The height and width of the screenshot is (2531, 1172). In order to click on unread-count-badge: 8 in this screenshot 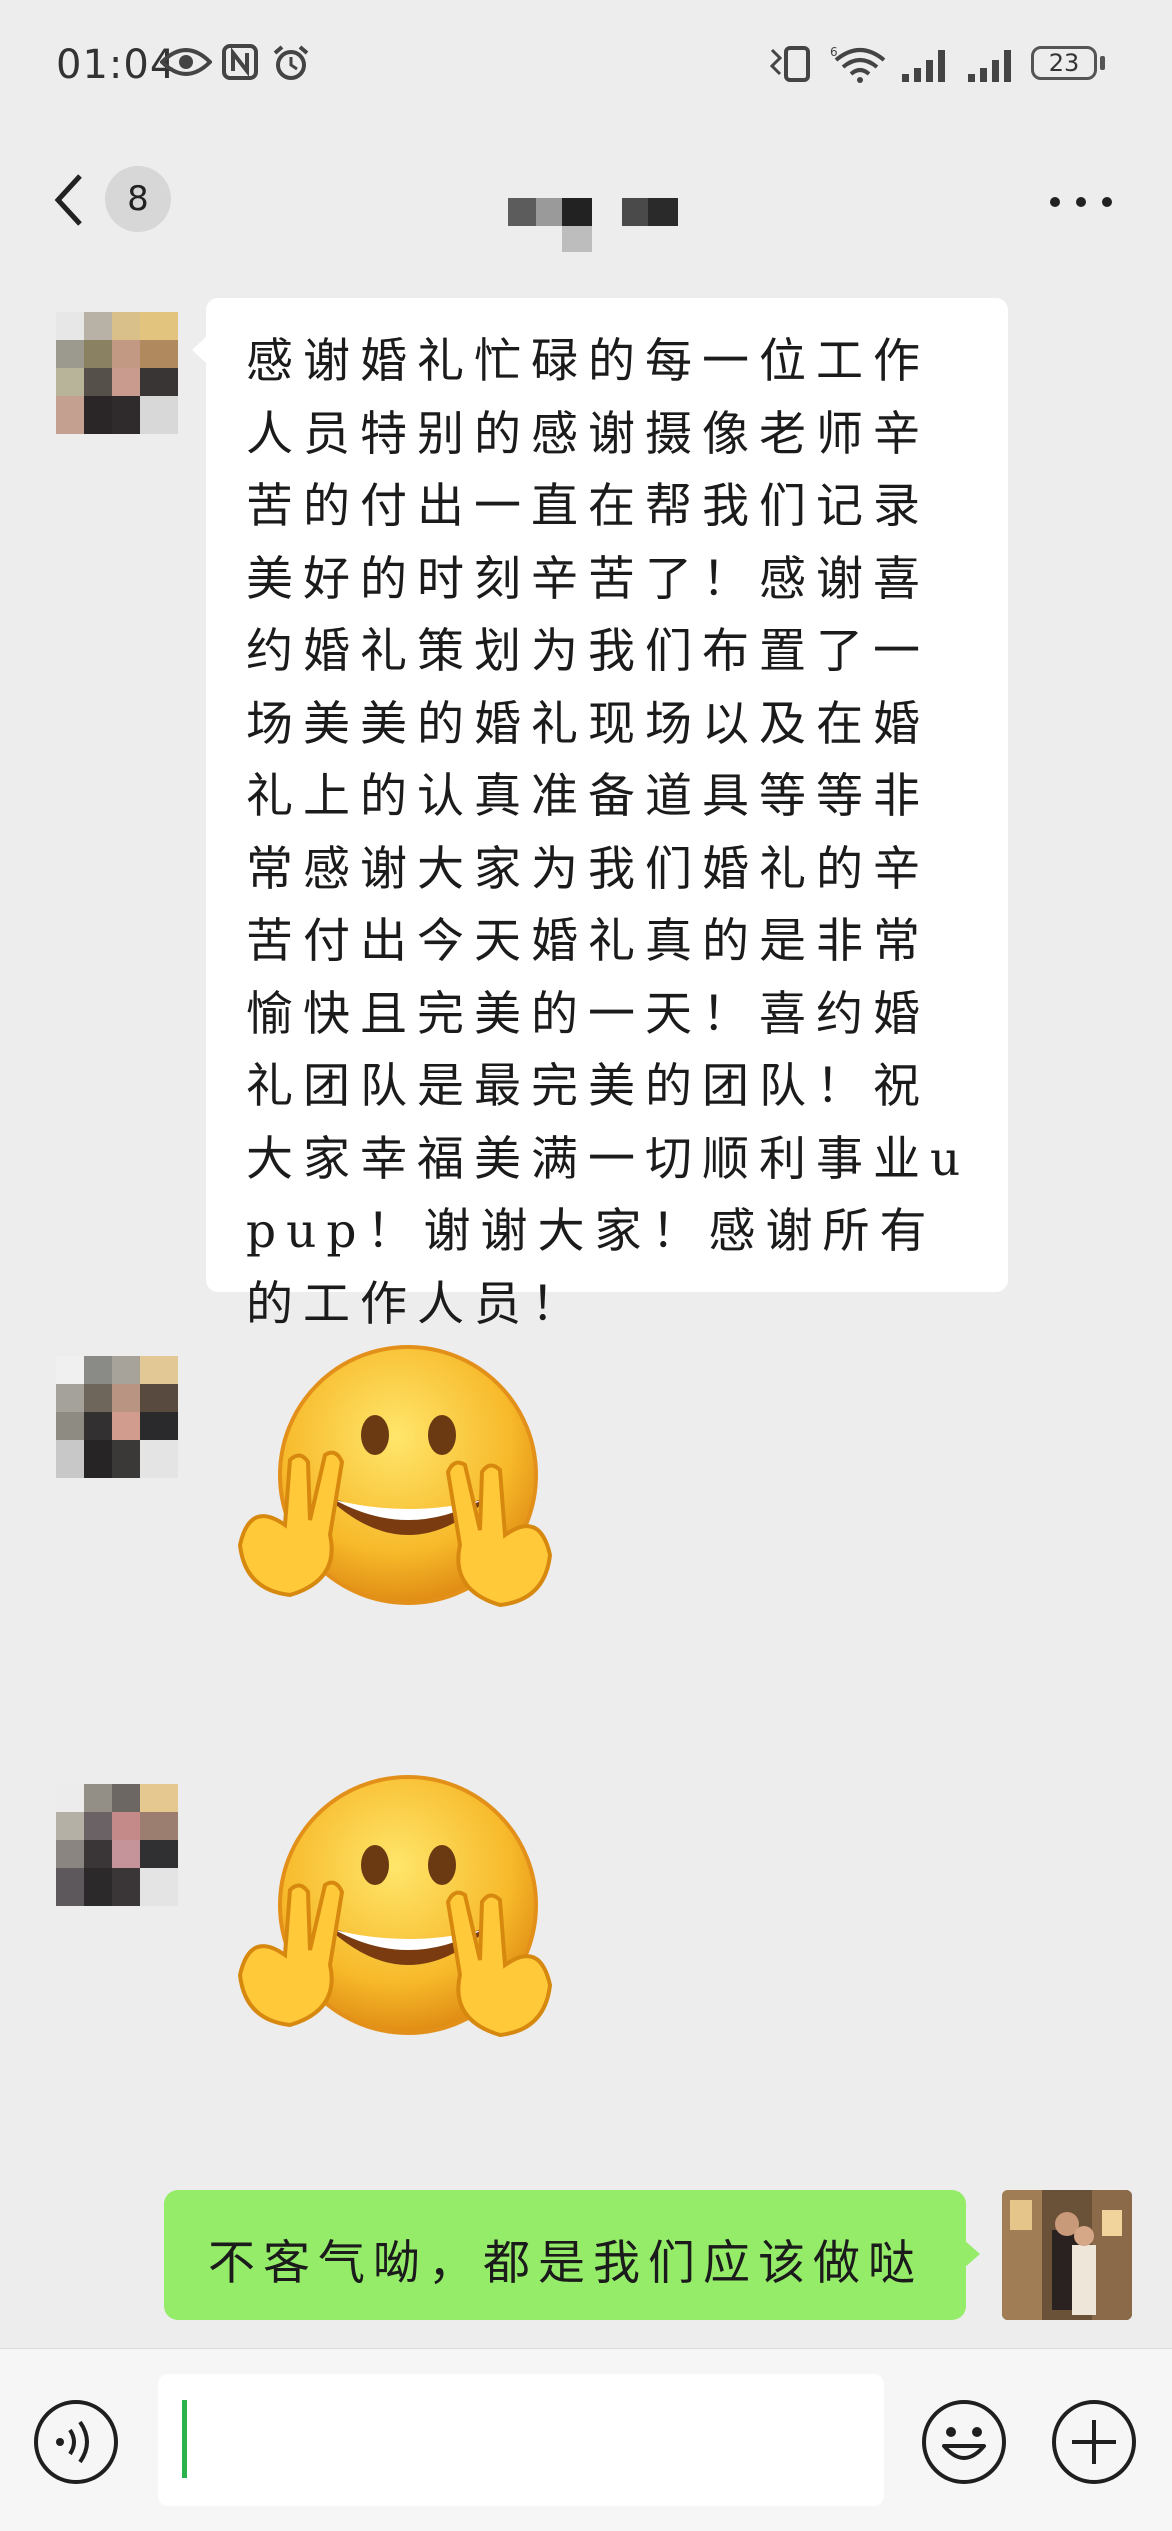, I will do `click(138, 199)`.